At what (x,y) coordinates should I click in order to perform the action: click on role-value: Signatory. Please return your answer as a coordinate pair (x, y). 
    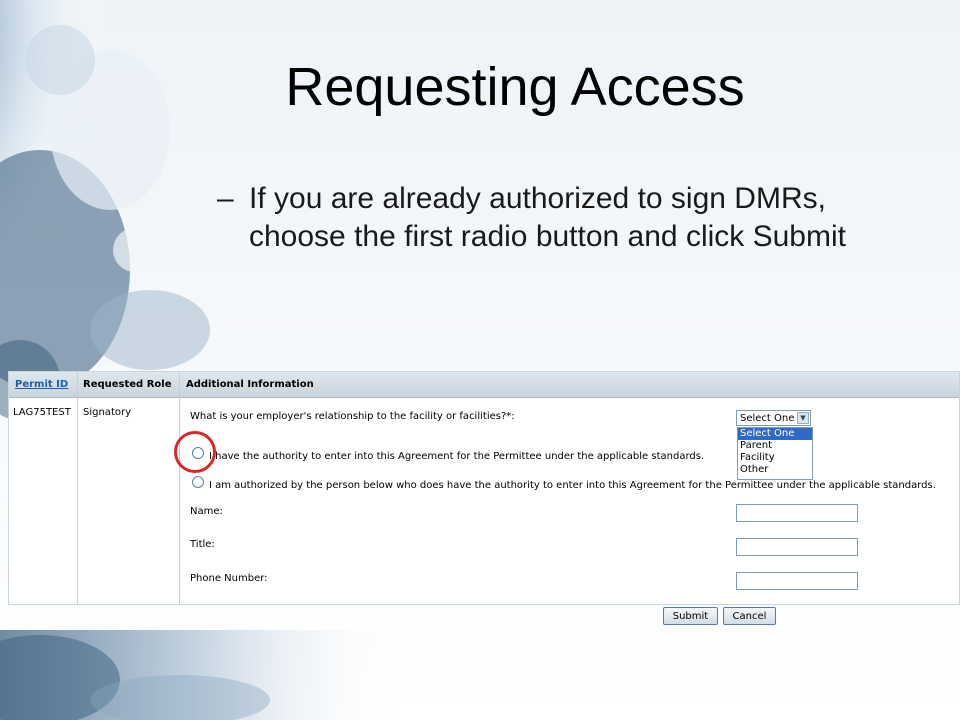
    Looking at the image, I should click on (107, 412).